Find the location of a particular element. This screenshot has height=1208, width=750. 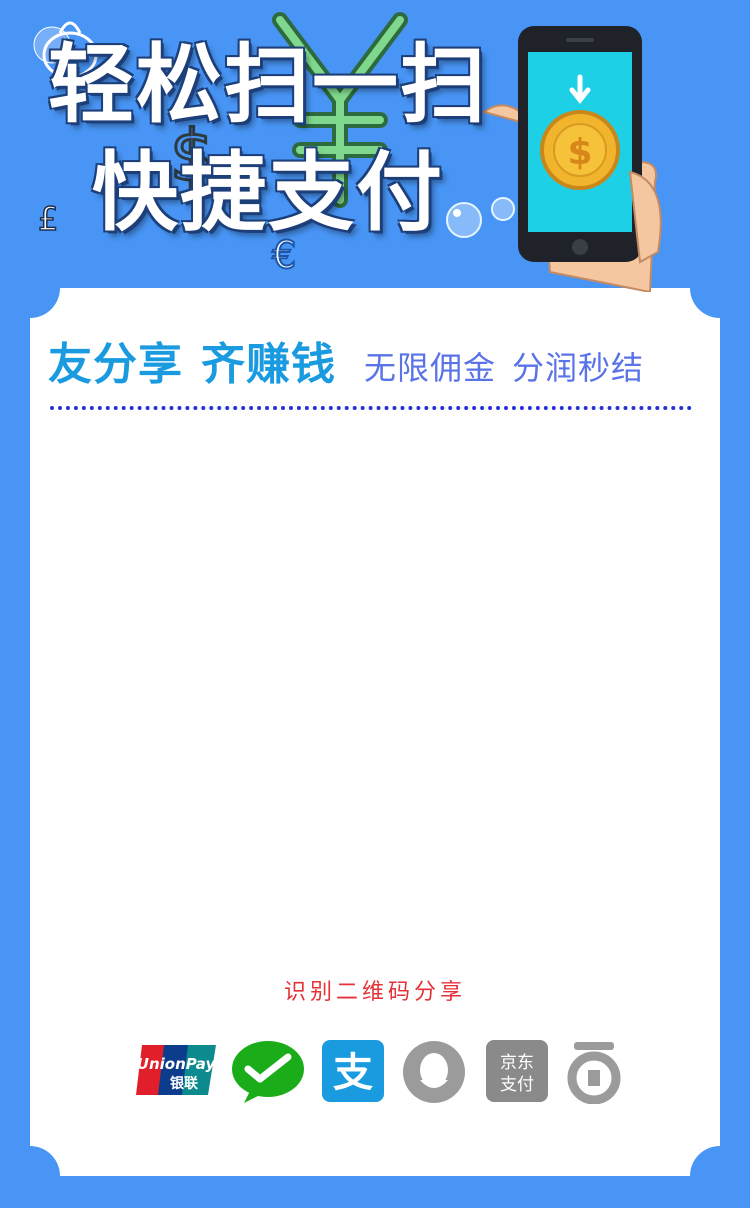

pound-sign-icon: £ is located at coordinates (48, 218).